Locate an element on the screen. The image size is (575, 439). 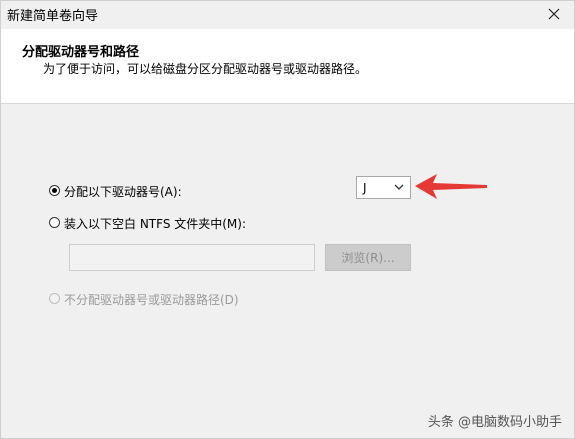
window-title: 新建简单卷向导 is located at coordinates (53, 16).